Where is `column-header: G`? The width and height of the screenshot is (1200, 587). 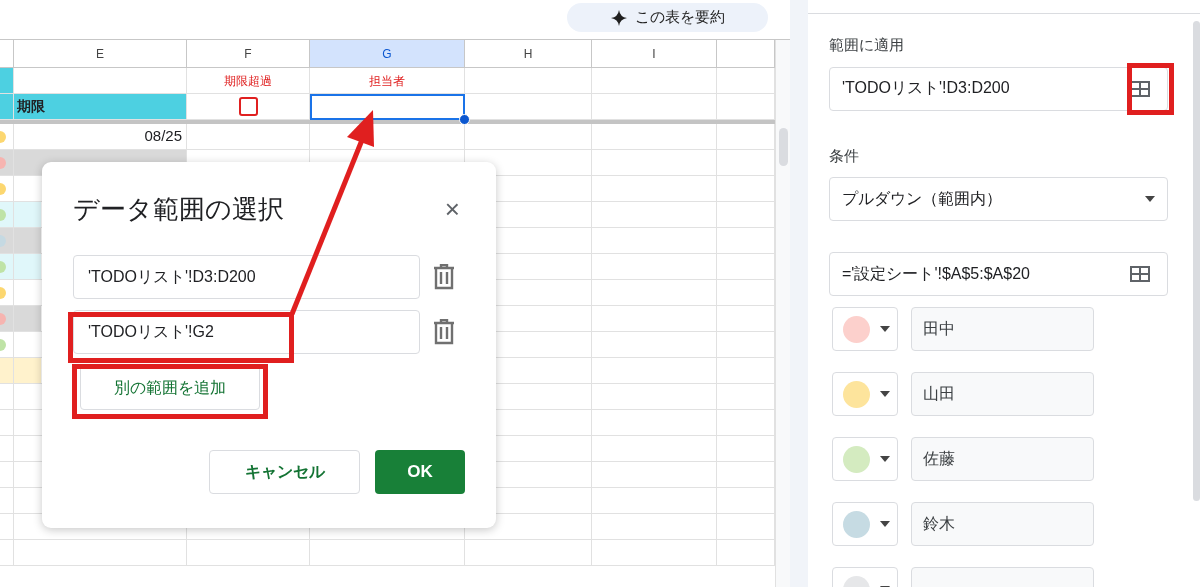 column-header: G is located at coordinates (387, 54).